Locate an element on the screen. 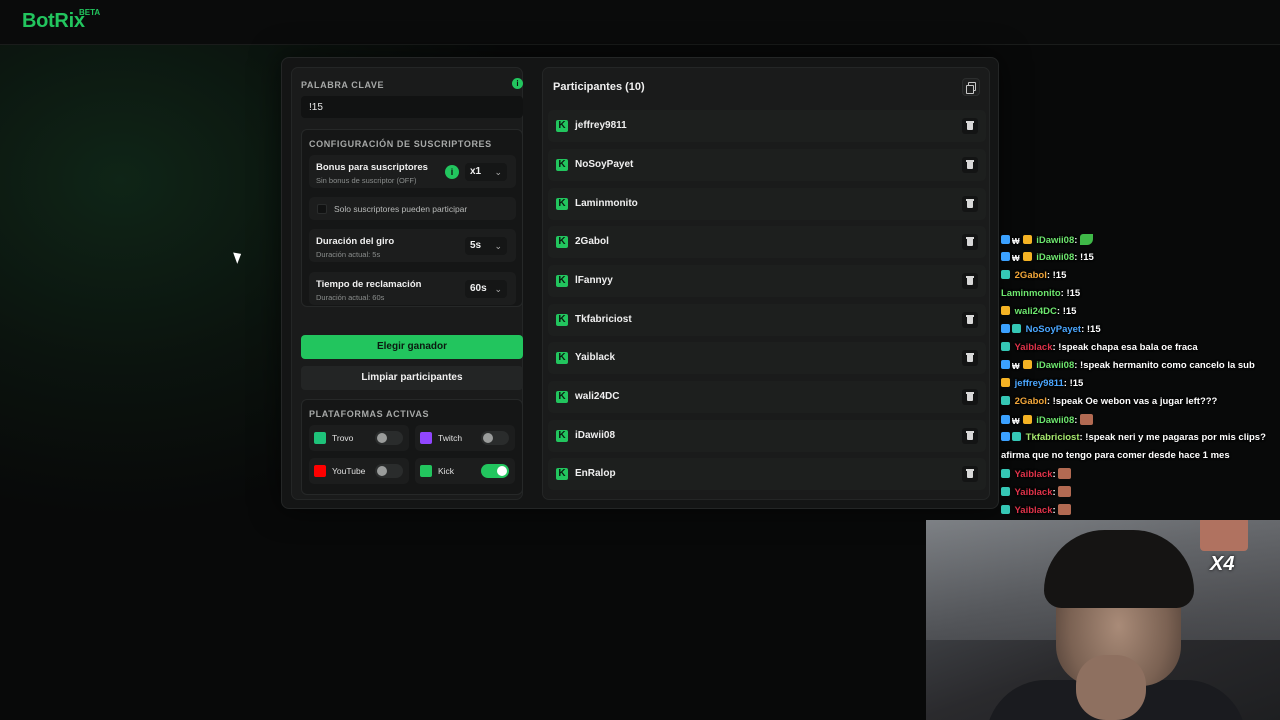 This screenshot has width=1280, height=720. participant-name: Laminmonito is located at coordinates (606, 203).